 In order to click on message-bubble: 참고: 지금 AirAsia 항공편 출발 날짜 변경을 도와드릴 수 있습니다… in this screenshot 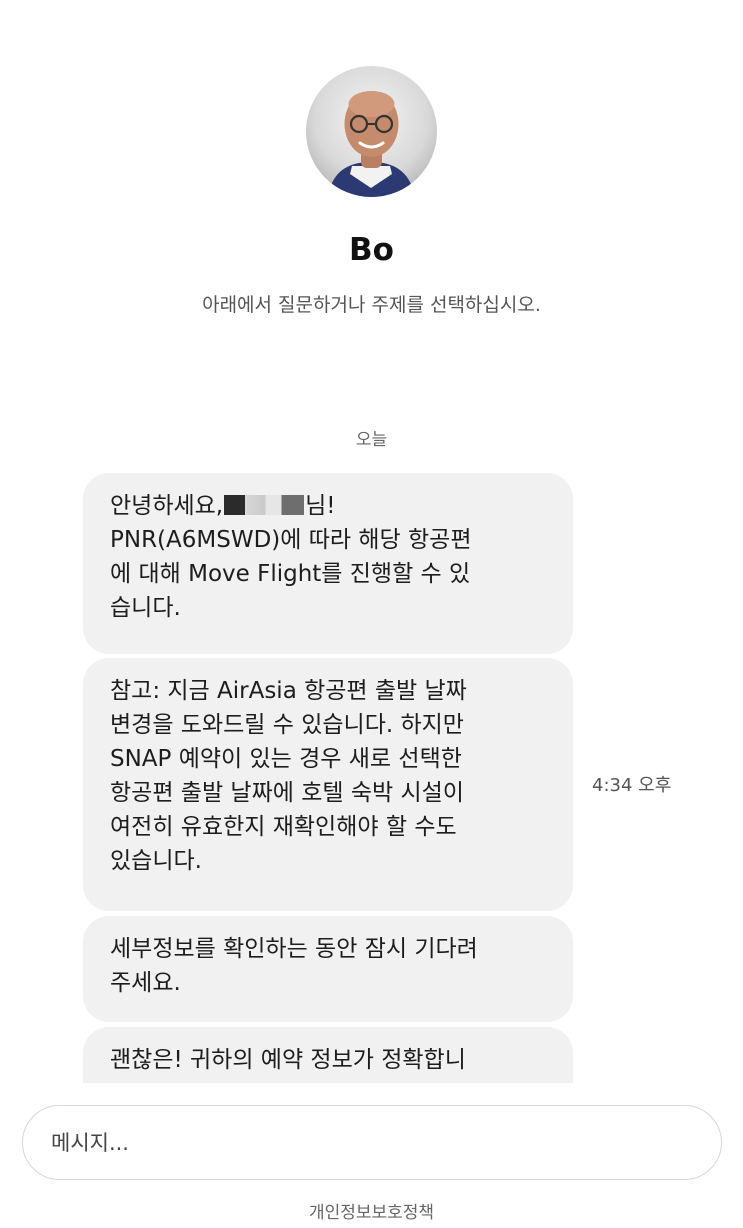, I will do `click(328, 784)`.